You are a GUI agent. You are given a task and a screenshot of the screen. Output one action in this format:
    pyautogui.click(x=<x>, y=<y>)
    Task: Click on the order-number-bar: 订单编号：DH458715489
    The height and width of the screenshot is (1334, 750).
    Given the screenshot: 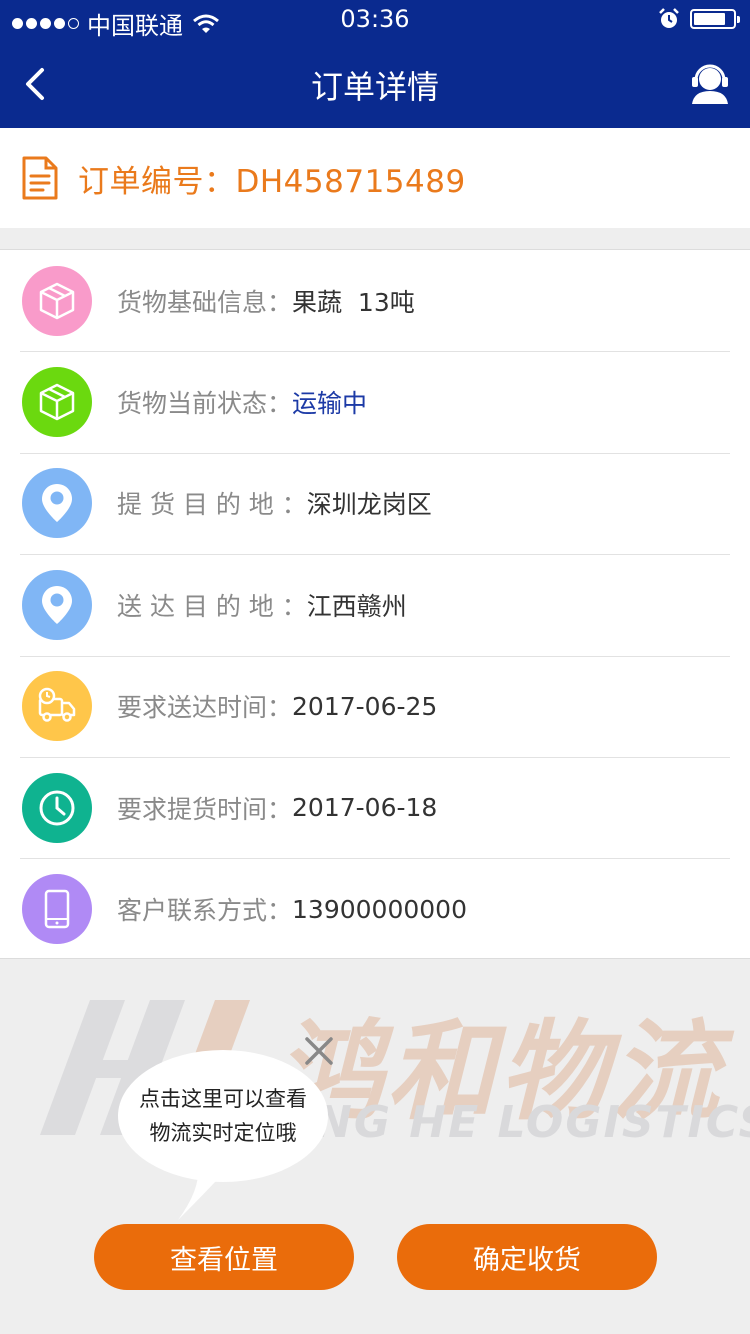 What is the action you would take?
    pyautogui.click(x=375, y=178)
    